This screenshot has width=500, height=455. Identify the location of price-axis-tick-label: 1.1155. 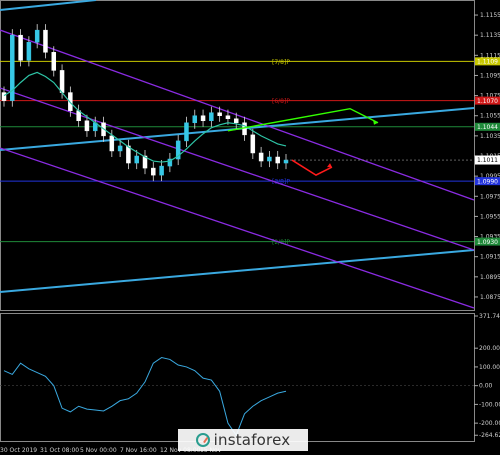
(490, 15).